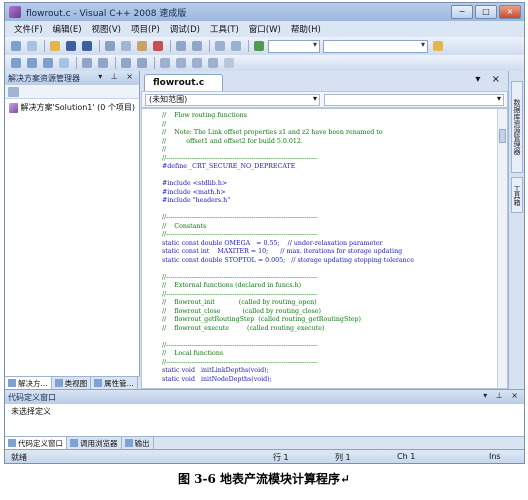  I want to click on member-list-icon, so click(16, 63).